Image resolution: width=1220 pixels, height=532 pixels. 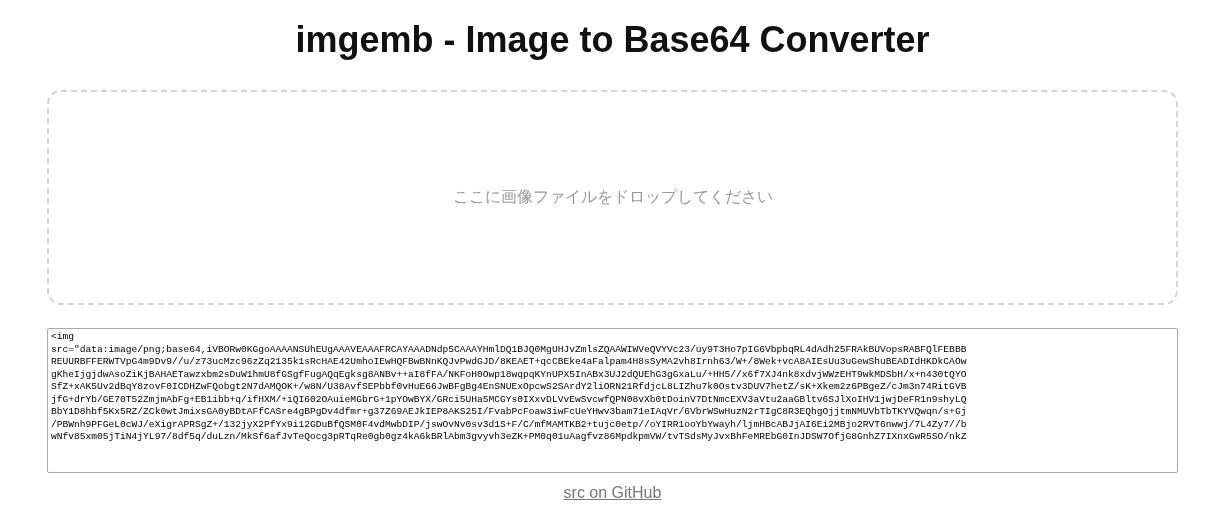 What do you see at coordinates (612, 493) in the screenshot?
I see `github-link: src on GitHub` at bounding box center [612, 493].